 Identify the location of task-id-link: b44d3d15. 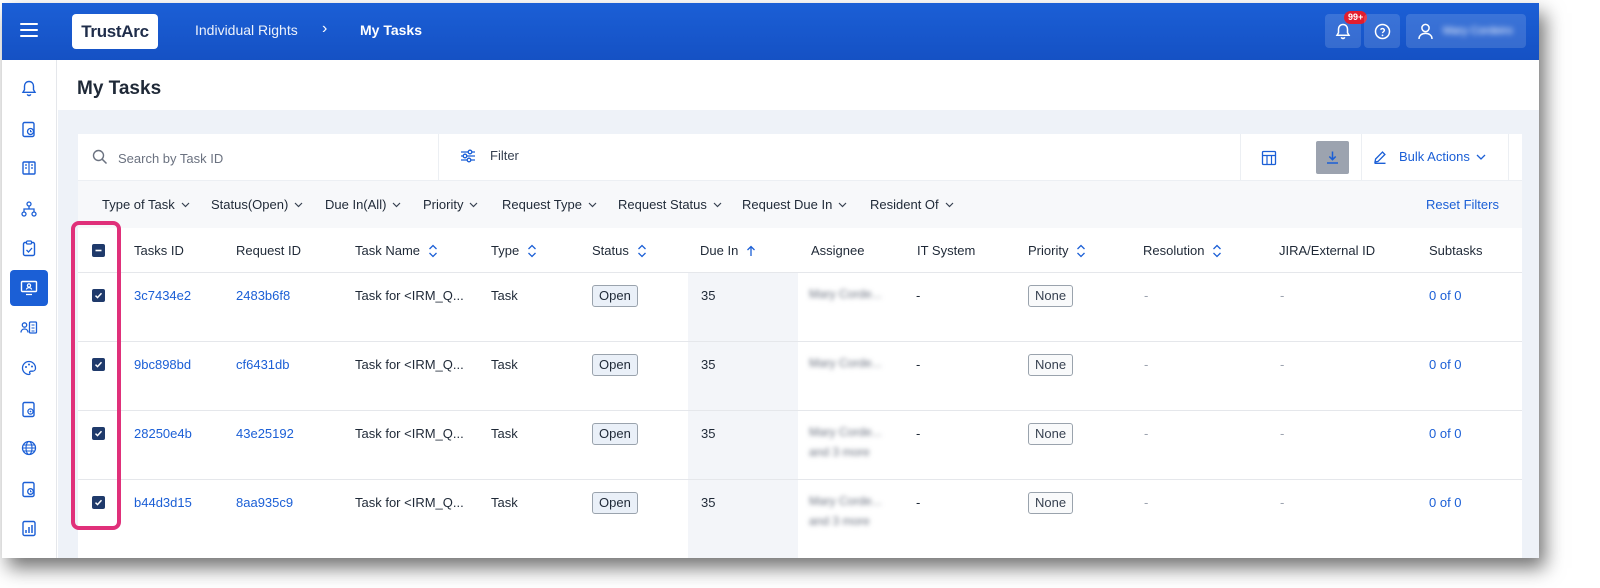
(163, 502).